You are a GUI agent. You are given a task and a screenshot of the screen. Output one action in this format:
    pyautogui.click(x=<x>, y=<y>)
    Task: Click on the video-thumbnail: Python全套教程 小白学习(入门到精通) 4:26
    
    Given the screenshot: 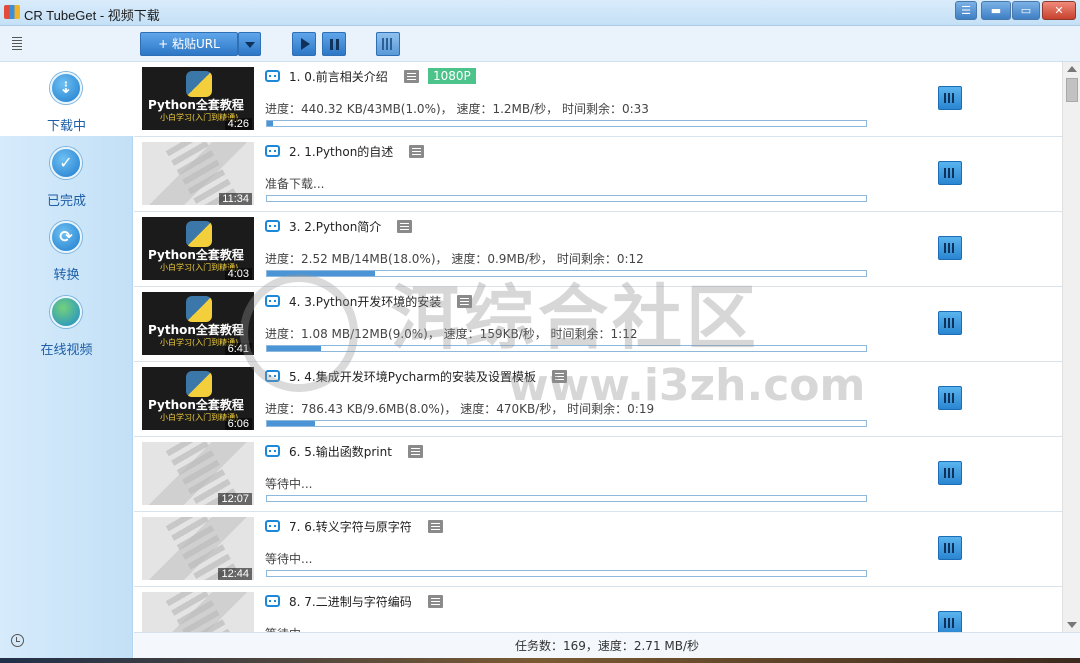 What is the action you would take?
    pyautogui.click(x=198, y=98)
    